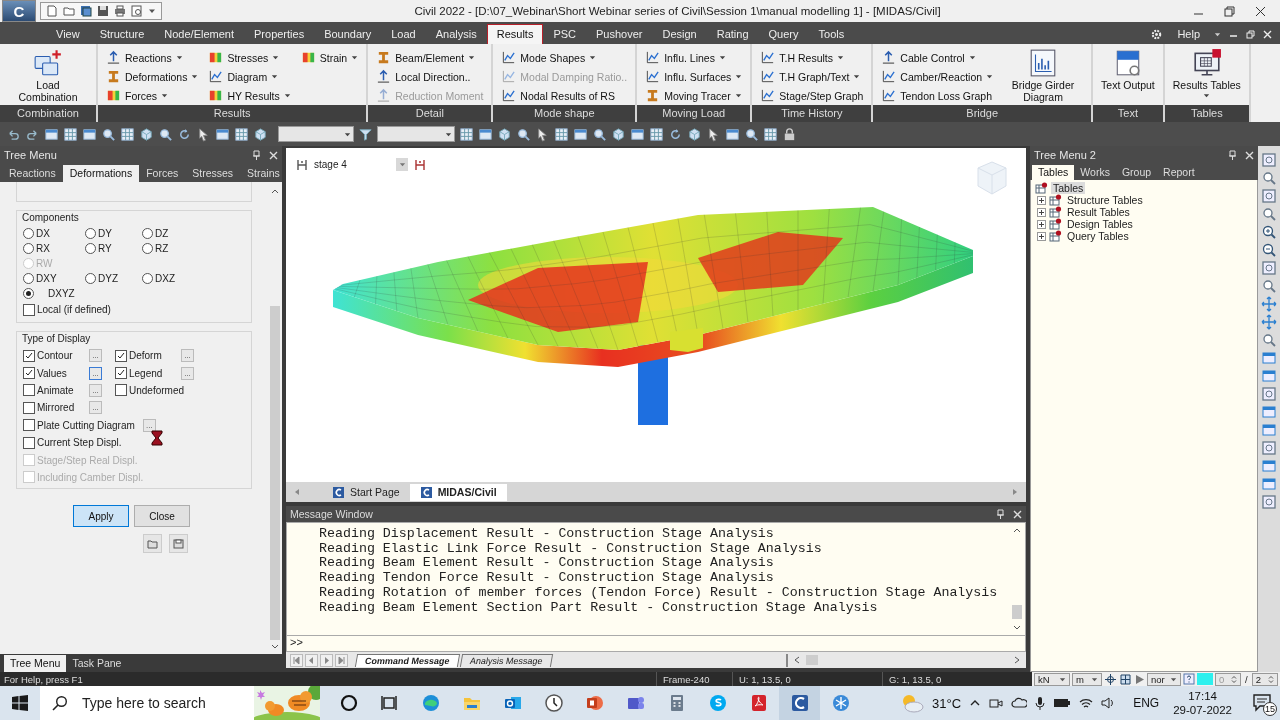 This screenshot has width=1280, height=720. I want to click on dock-tab: Tree Menu, so click(35, 663).